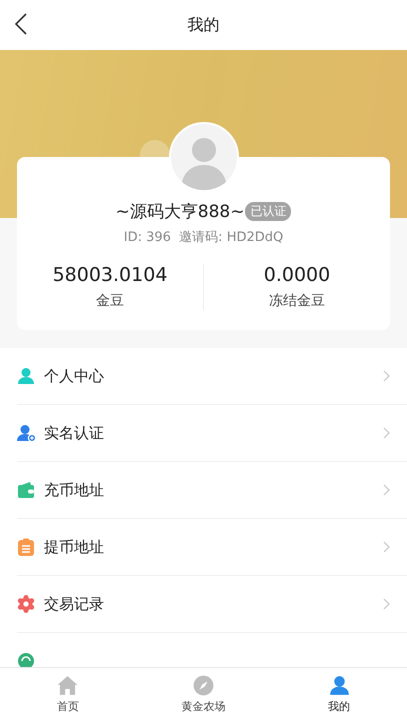  I want to click on tab: 首页, so click(68, 694).